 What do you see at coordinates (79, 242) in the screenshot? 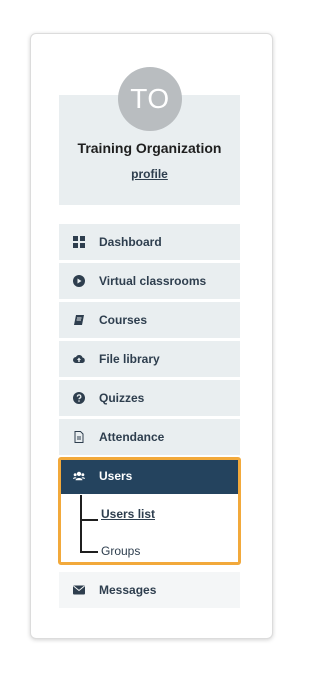
I see `grid-icon` at bounding box center [79, 242].